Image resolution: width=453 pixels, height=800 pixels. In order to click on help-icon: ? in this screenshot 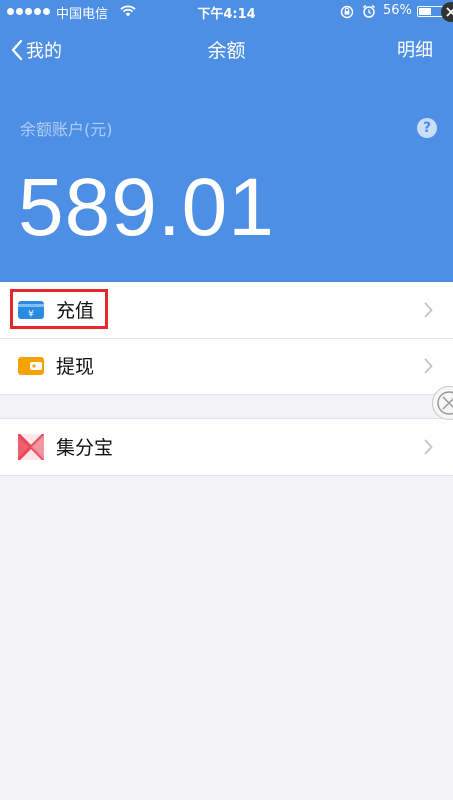, I will do `click(427, 128)`.